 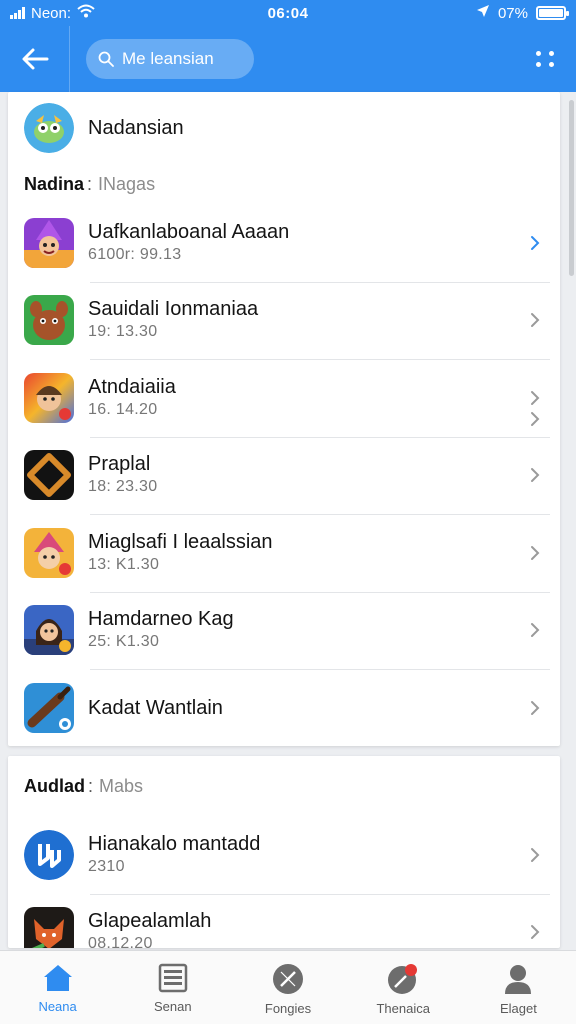 What do you see at coordinates (106, 866) in the screenshot?
I see `app-meta: 2310` at bounding box center [106, 866].